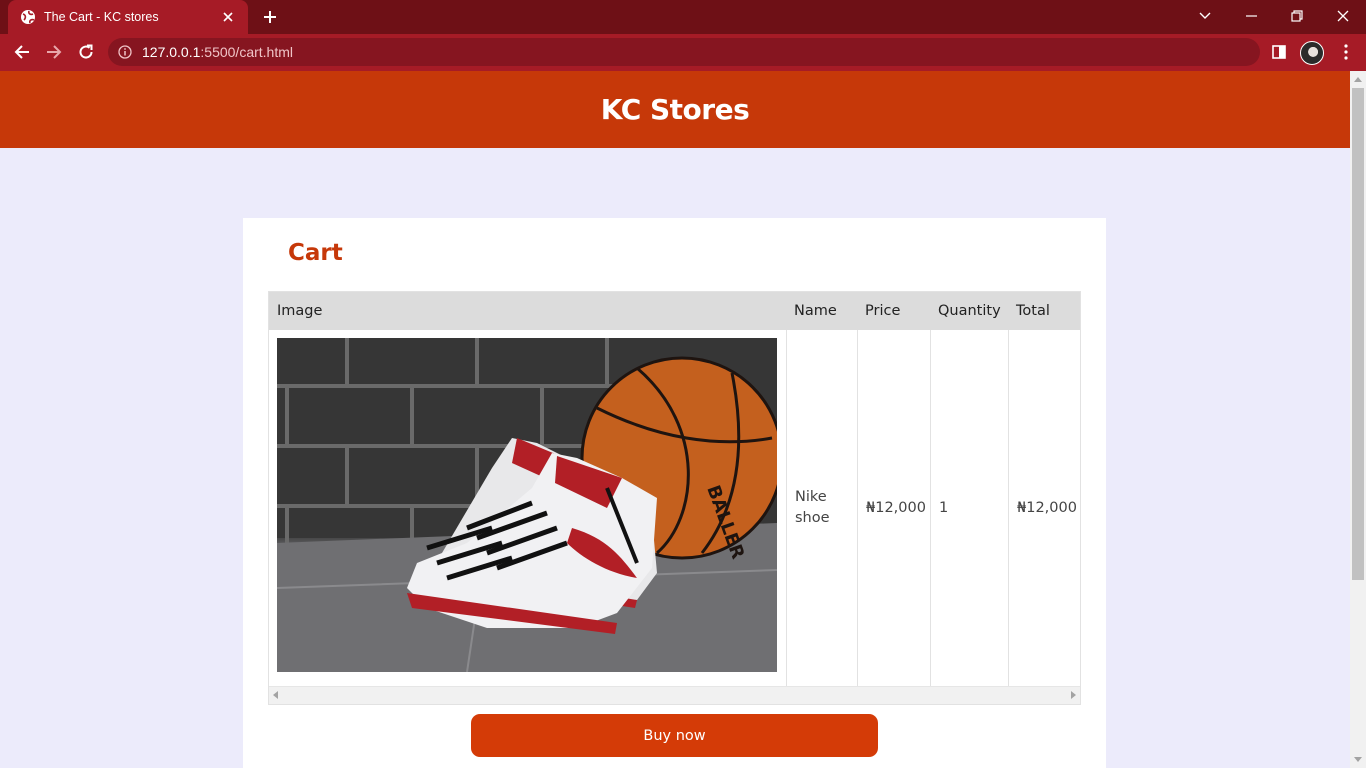  I want to click on back-icon, so click(22, 52).